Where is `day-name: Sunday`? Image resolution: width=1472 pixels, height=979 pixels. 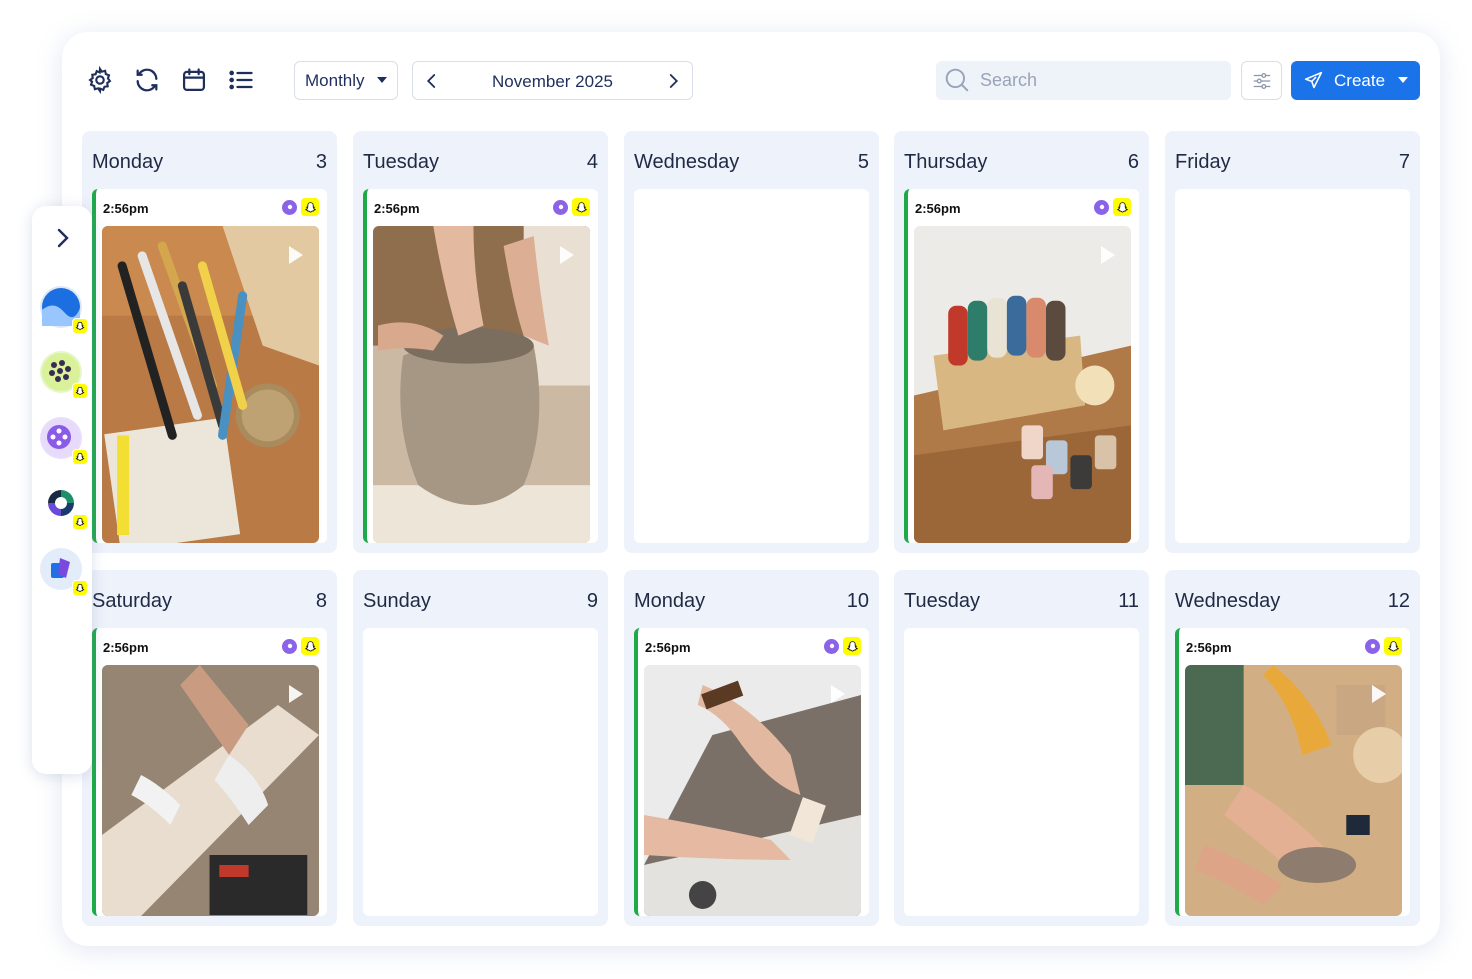 day-name: Sunday is located at coordinates (397, 601).